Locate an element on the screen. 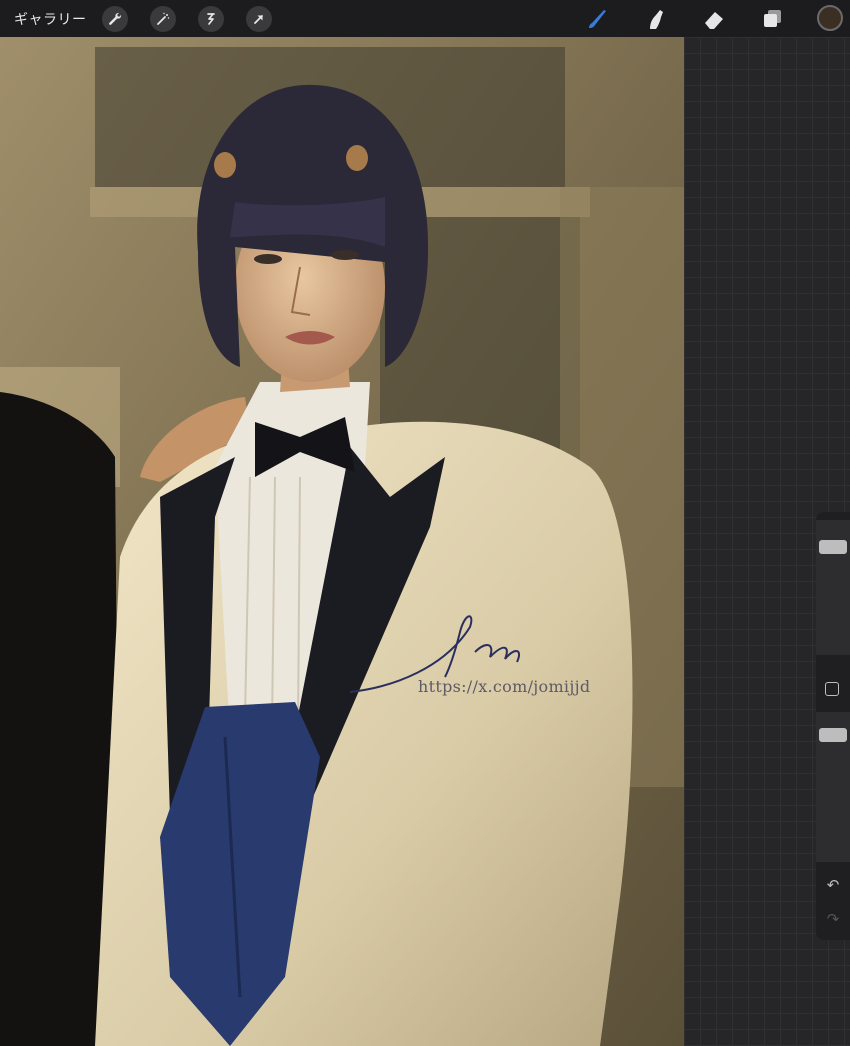 The width and height of the screenshot is (850, 1046). opacity-thumb is located at coordinates (833, 735).